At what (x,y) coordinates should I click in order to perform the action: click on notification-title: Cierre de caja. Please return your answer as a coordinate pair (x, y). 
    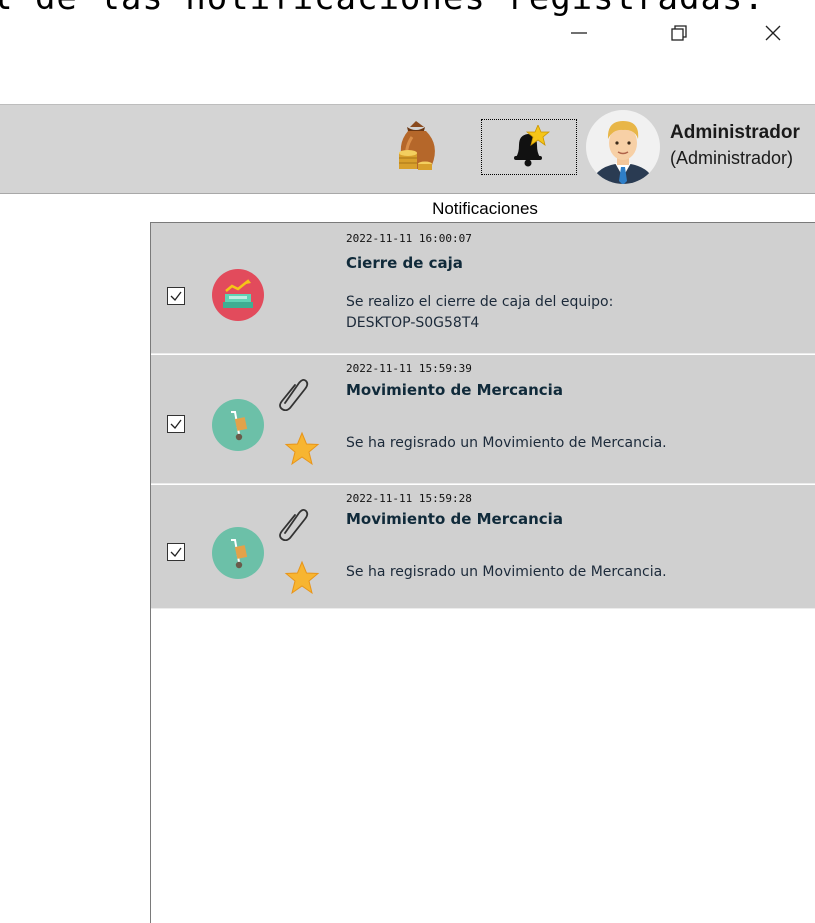
    Looking at the image, I should click on (404, 263).